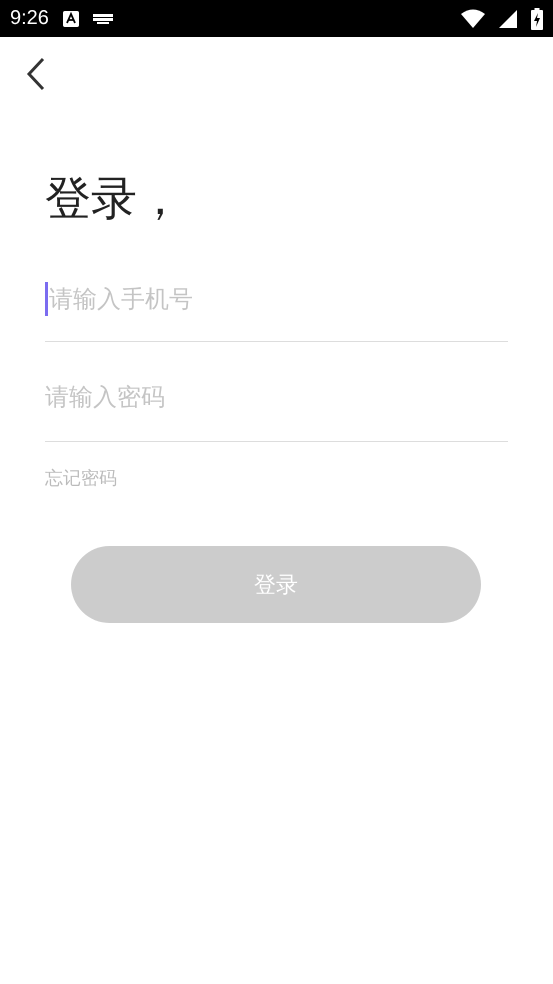 This screenshot has height=984, width=553. I want to click on forgot-password-link: 忘记密码, so click(81, 478).